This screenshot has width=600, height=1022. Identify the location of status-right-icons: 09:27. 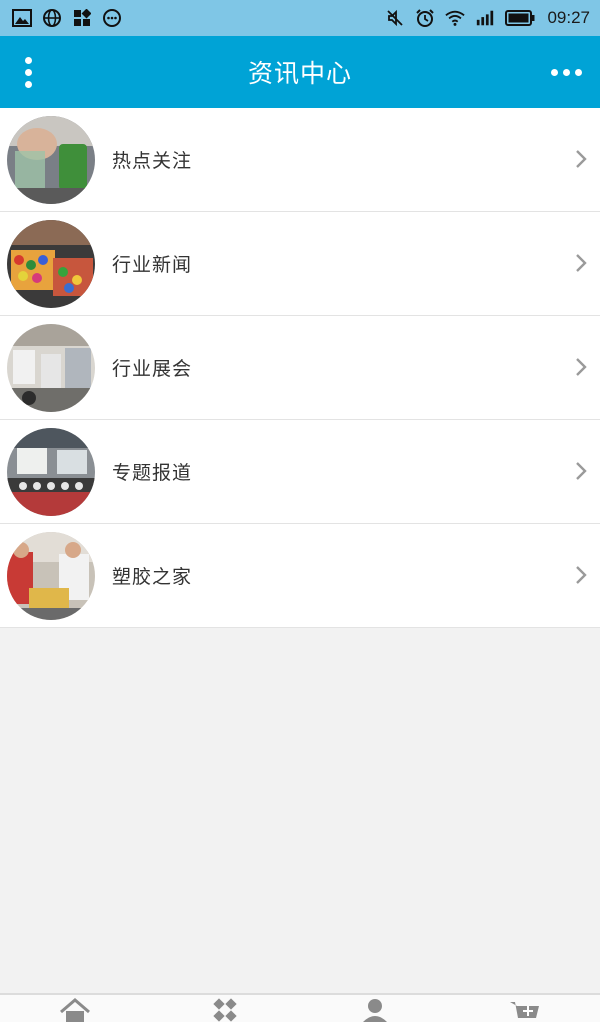
(487, 18).